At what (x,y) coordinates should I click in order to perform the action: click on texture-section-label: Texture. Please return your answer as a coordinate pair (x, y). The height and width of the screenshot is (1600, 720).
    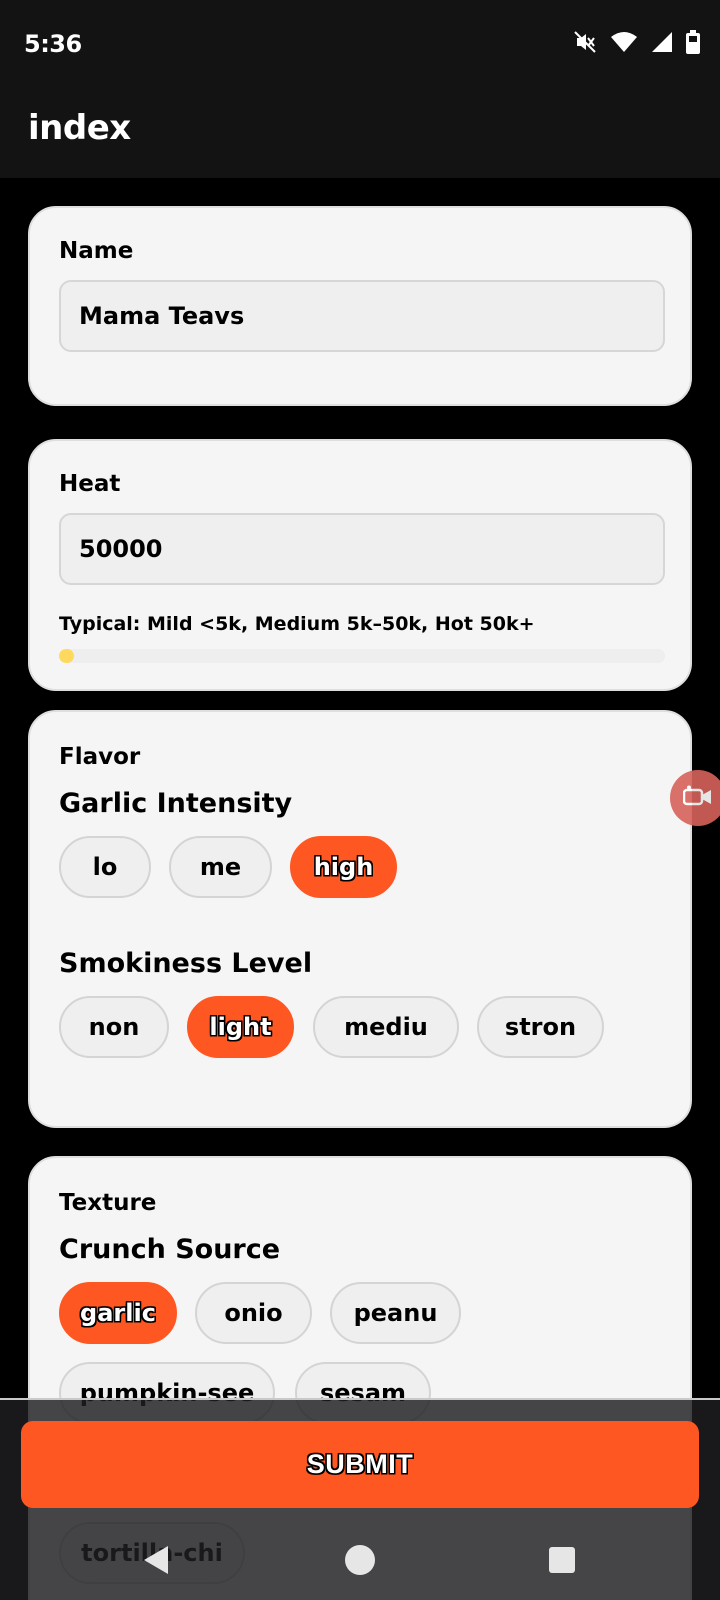
    Looking at the image, I should click on (108, 1203).